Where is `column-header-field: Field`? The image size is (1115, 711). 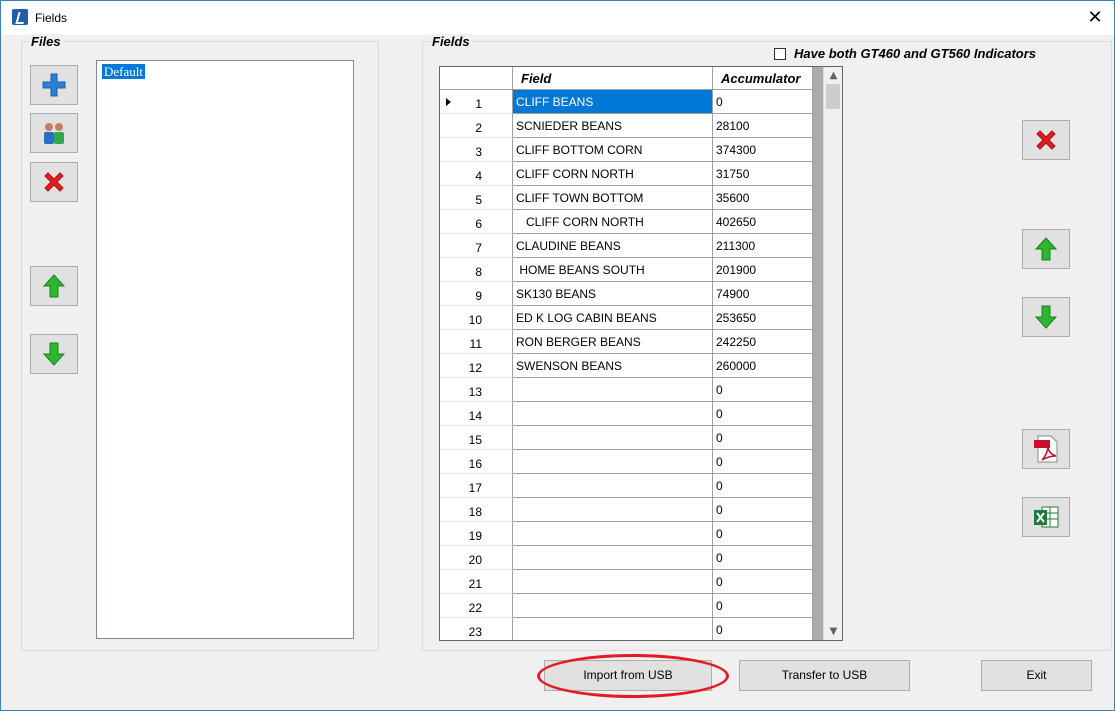
column-header-field: Field is located at coordinates (613, 78).